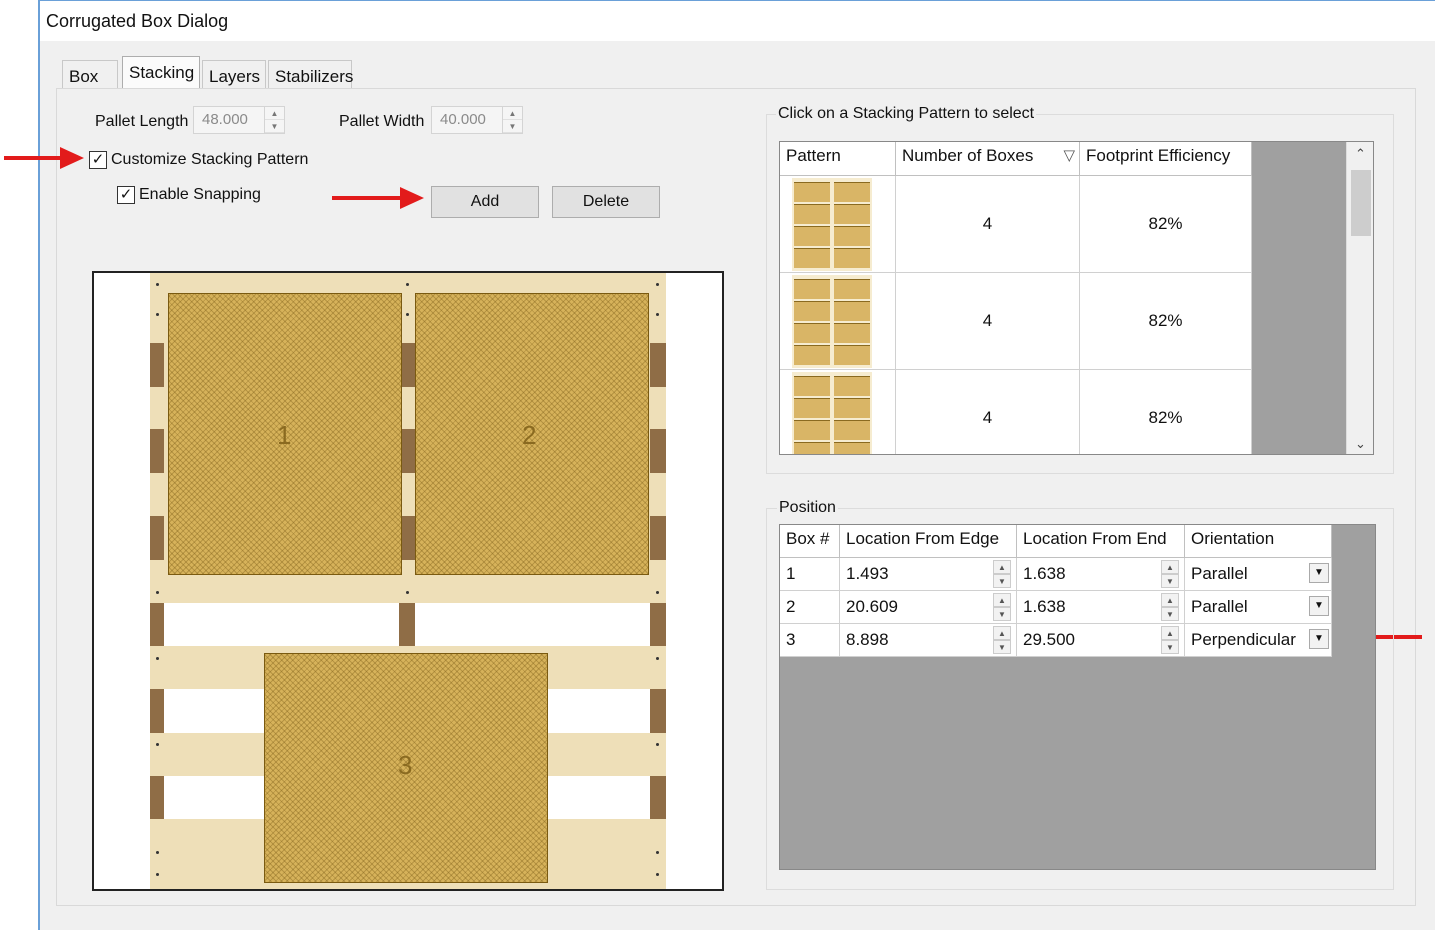  I want to click on footprint-efficiency-column-header: Footprint Efficiency, so click(1166, 159).